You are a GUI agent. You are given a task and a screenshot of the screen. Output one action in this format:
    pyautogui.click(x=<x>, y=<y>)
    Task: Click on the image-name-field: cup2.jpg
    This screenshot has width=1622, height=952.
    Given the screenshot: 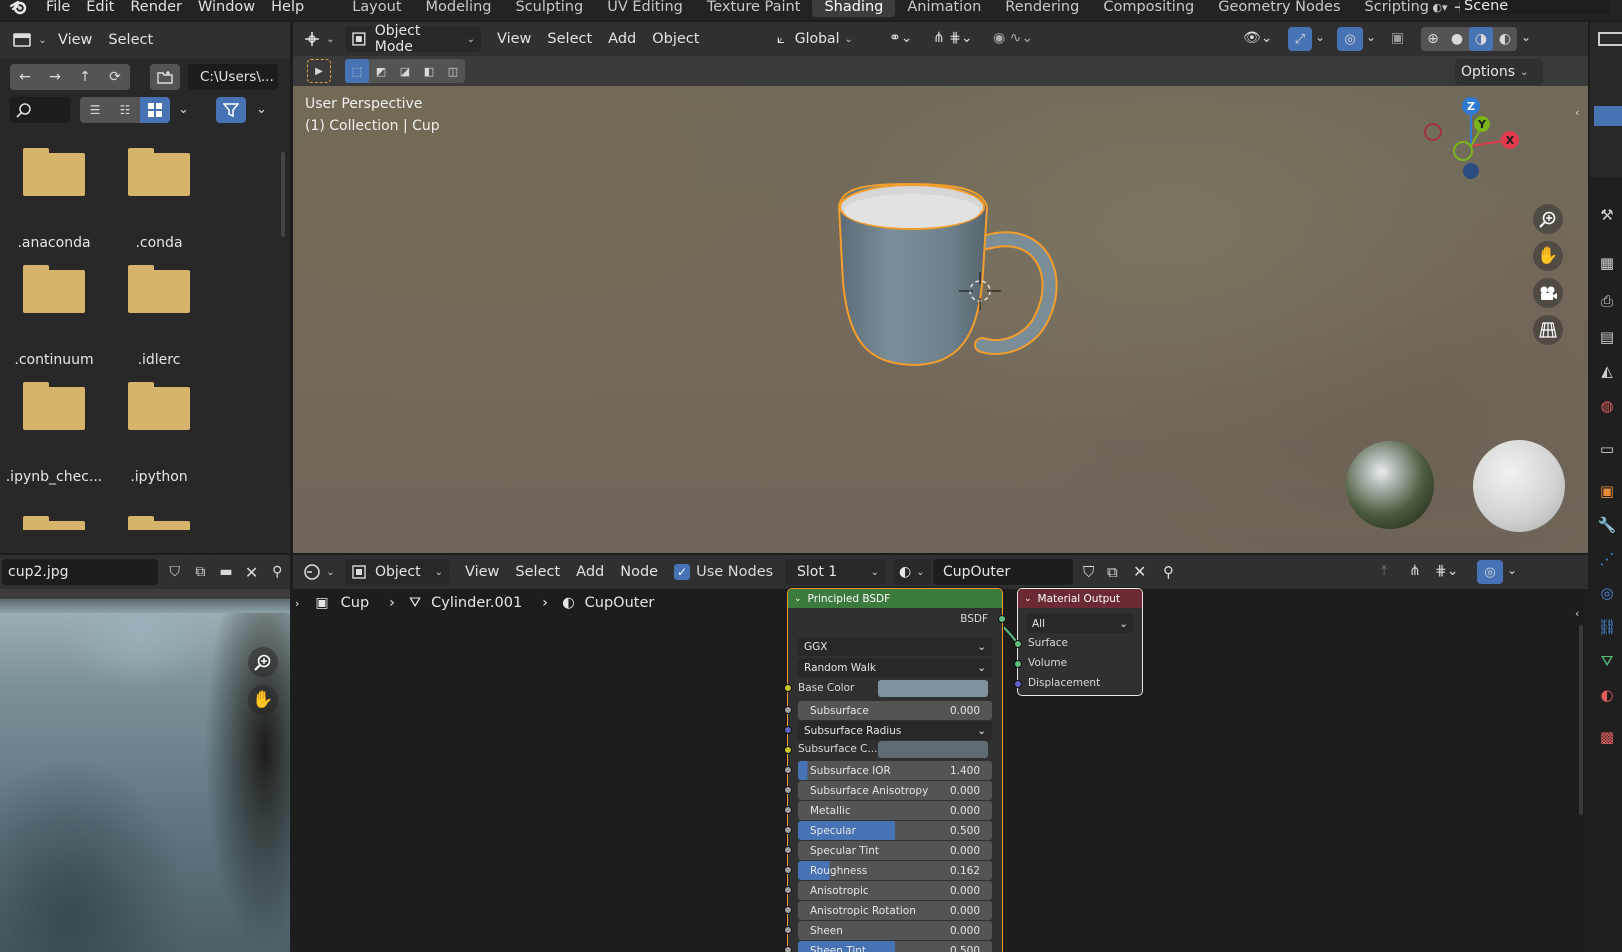 What is the action you would take?
    pyautogui.click(x=80, y=572)
    